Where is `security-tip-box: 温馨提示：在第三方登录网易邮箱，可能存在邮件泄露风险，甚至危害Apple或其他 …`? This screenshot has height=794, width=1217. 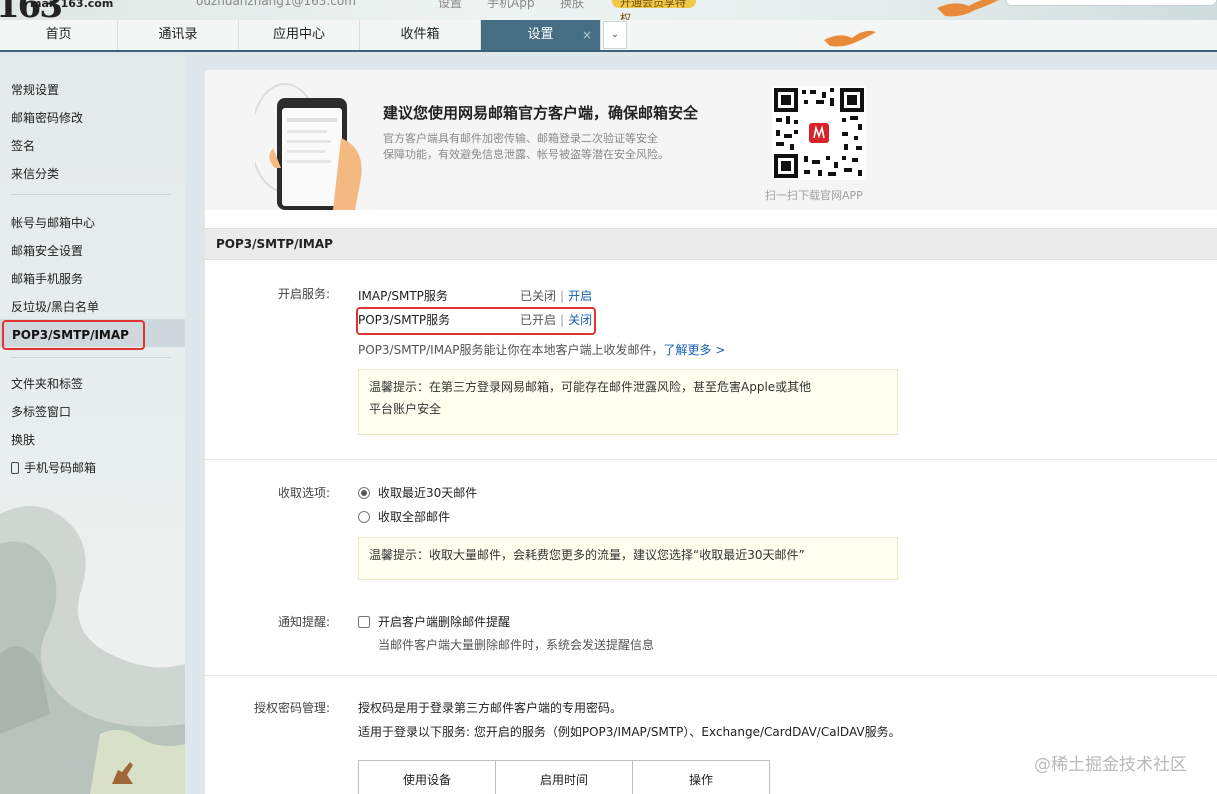
security-tip-box: 温馨提示：在第三方登录网易邮箱，可能存在邮件泄露风险，甚至危害Apple或其他 … is located at coordinates (628, 402).